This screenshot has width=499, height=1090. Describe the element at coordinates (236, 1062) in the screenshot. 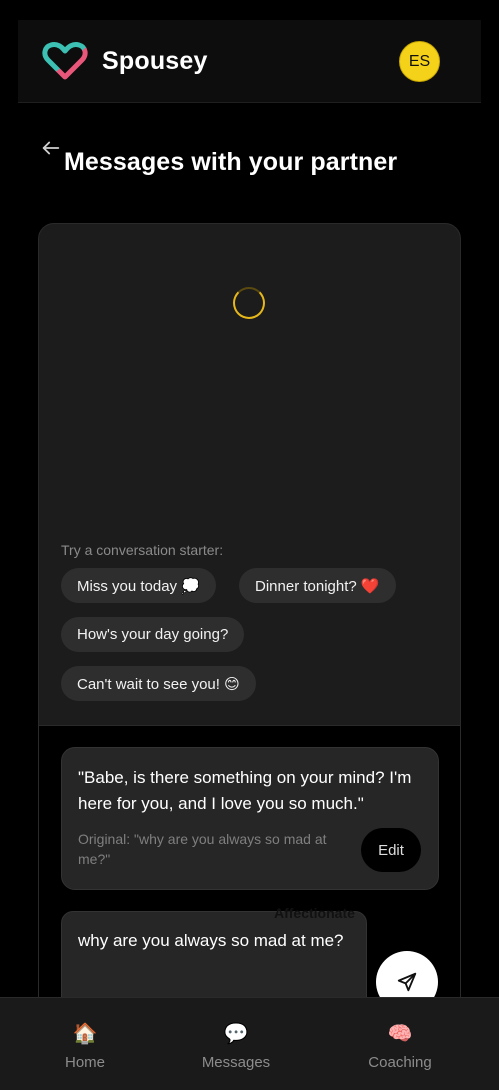

I see `nav-label: Messages` at that location.